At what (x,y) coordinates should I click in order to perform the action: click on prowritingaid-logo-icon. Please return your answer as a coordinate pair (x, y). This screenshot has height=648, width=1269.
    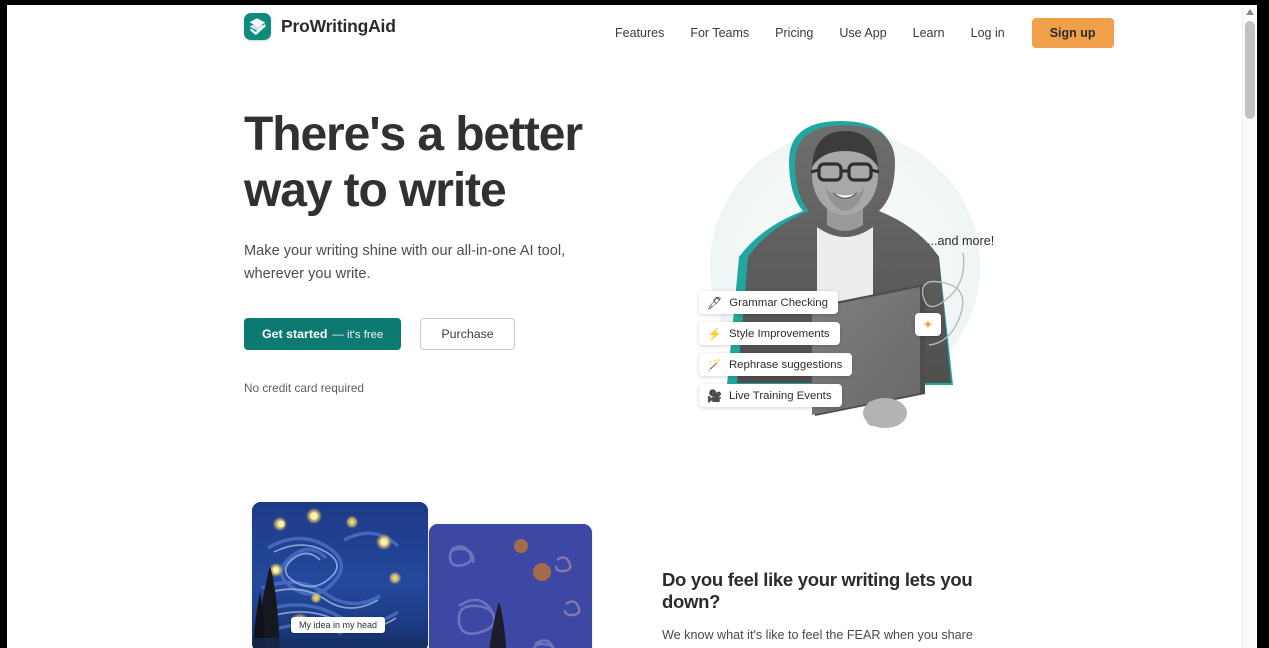
    Looking at the image, I should click on (257, 26).